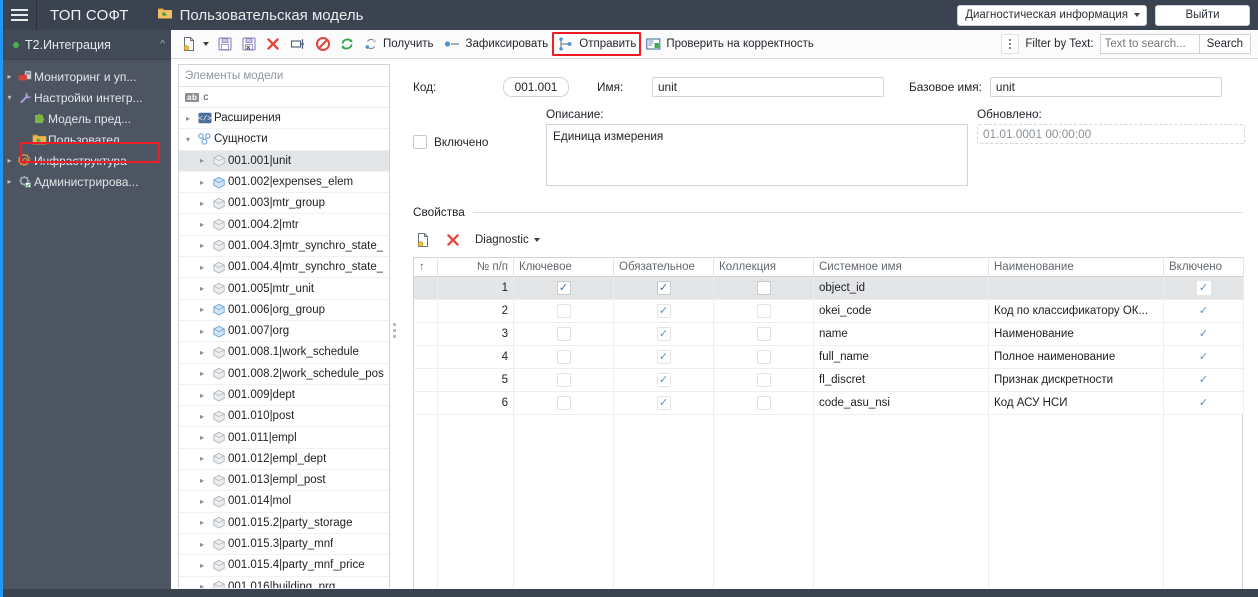 This screenshot has height=597, width=1258. I want to click on tree-node: ▸ 001.008.1|work_schedule, so click(284, 353).